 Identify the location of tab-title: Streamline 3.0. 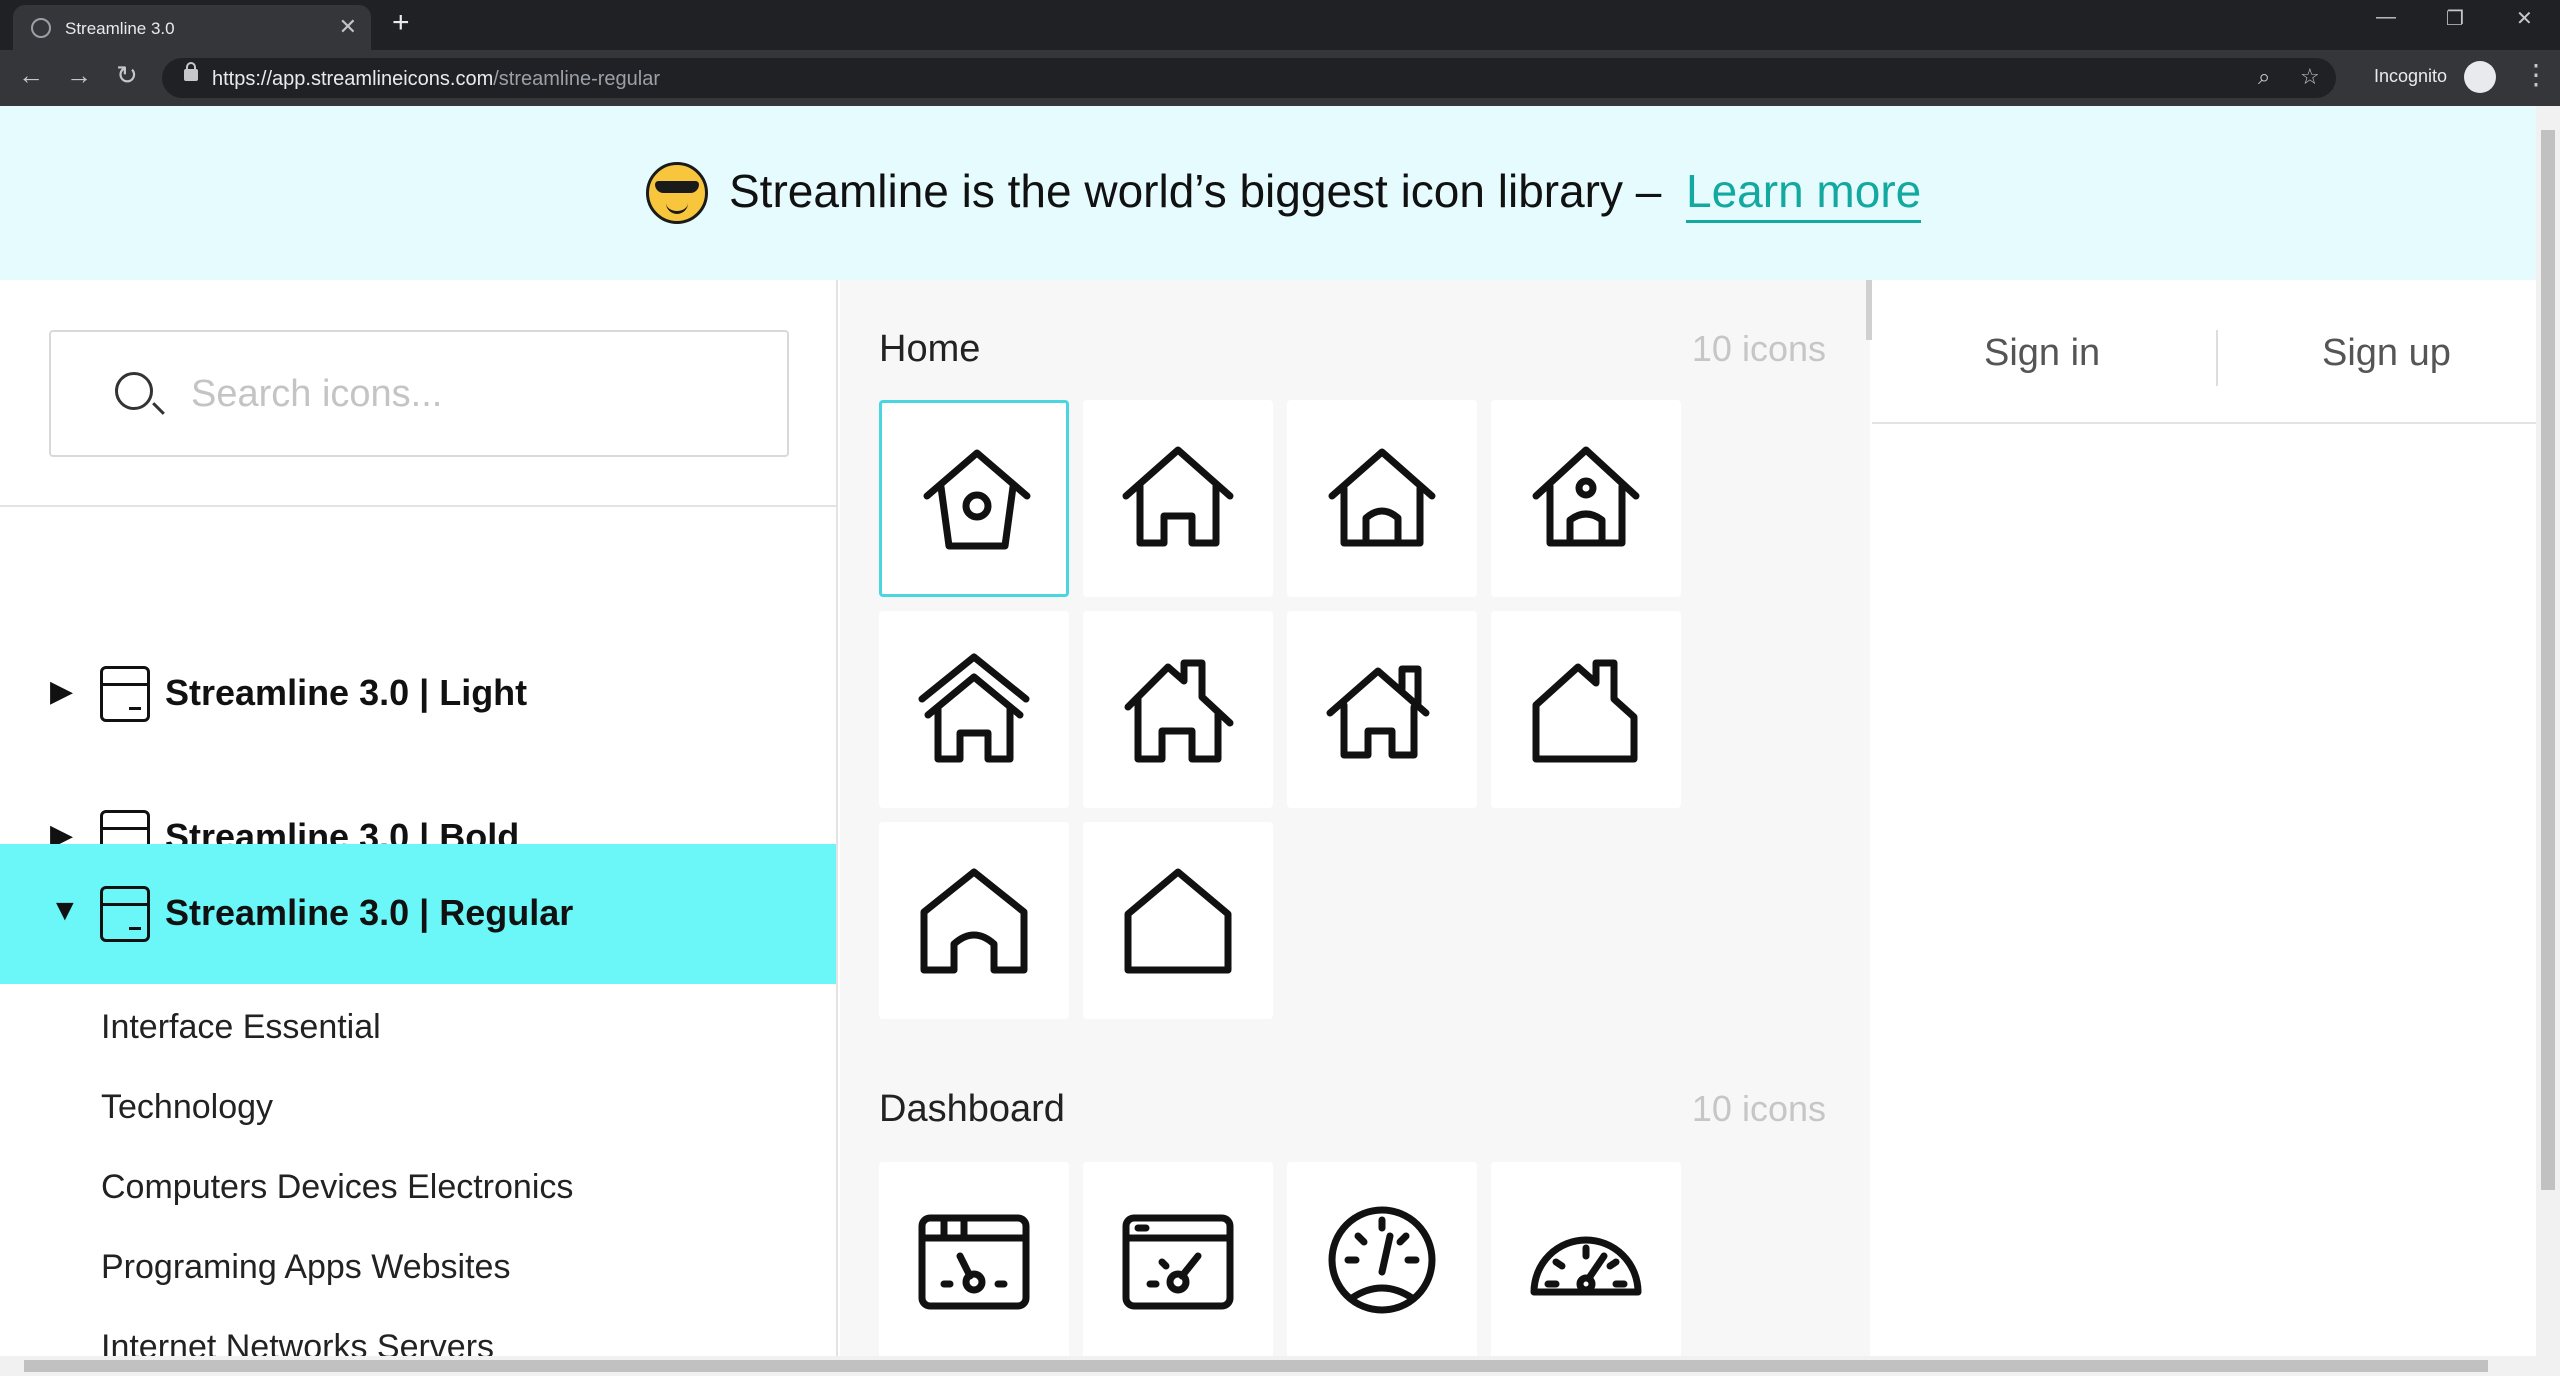
(120, 28).